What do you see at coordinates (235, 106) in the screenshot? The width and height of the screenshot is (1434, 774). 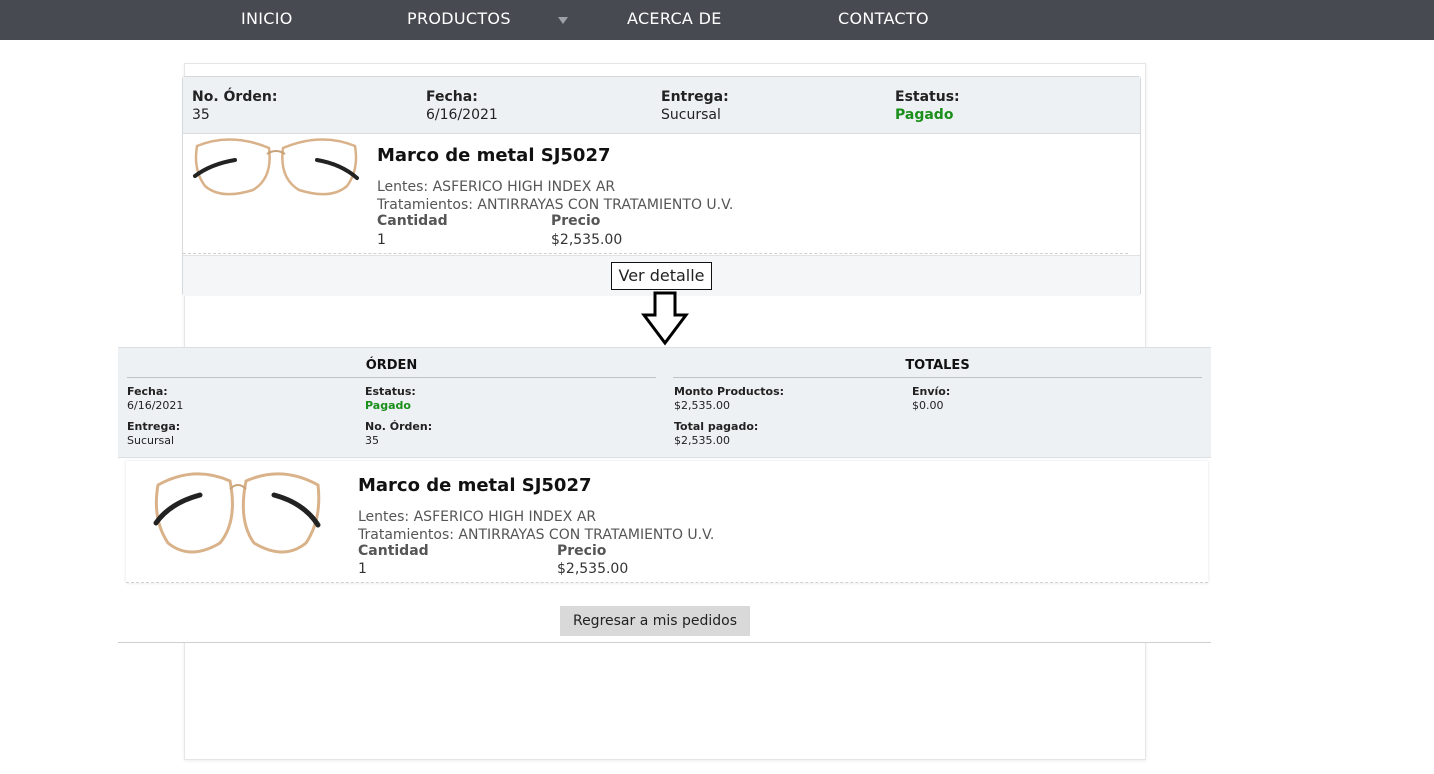 I see `order-number: No. Órden: 35` at bounding box center [235, 106].